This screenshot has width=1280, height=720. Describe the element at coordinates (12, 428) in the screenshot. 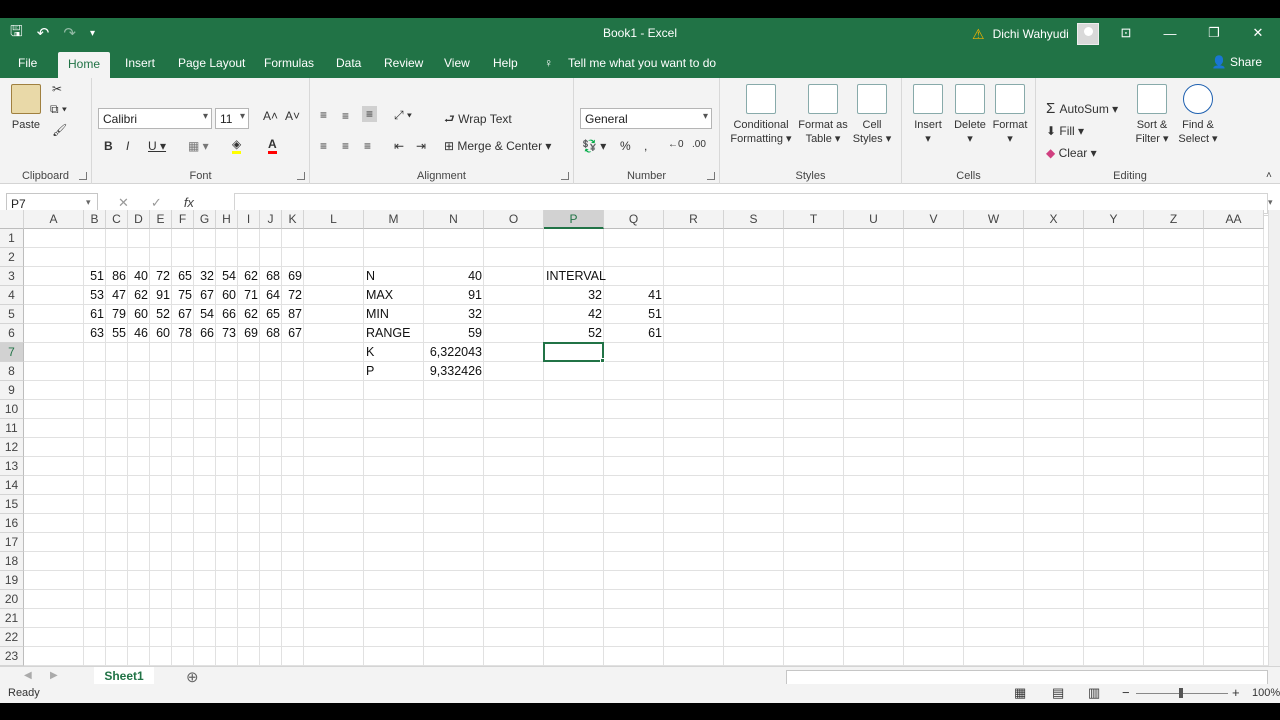

I see `row-header: 11` at that location.